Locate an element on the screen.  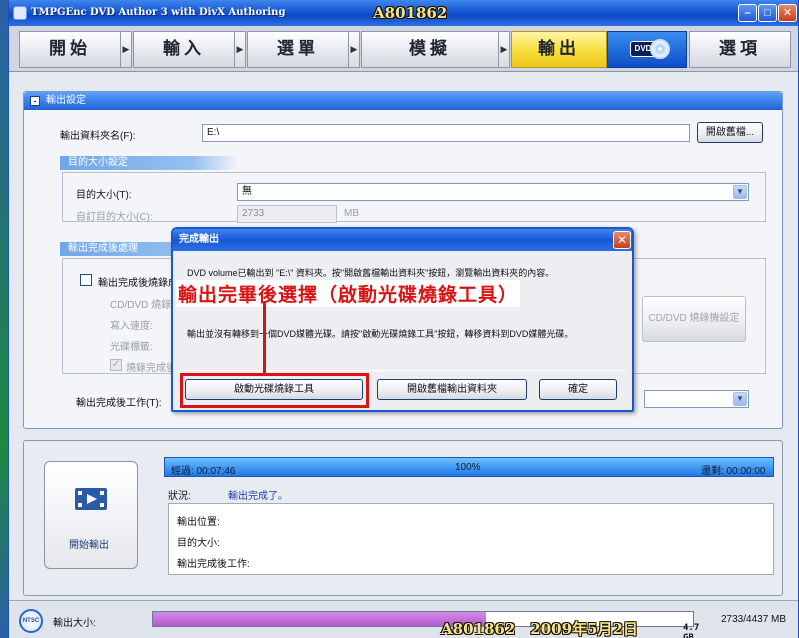
remaining-time: 還剩: 00:00:00 is located at coordinates (733, 471).